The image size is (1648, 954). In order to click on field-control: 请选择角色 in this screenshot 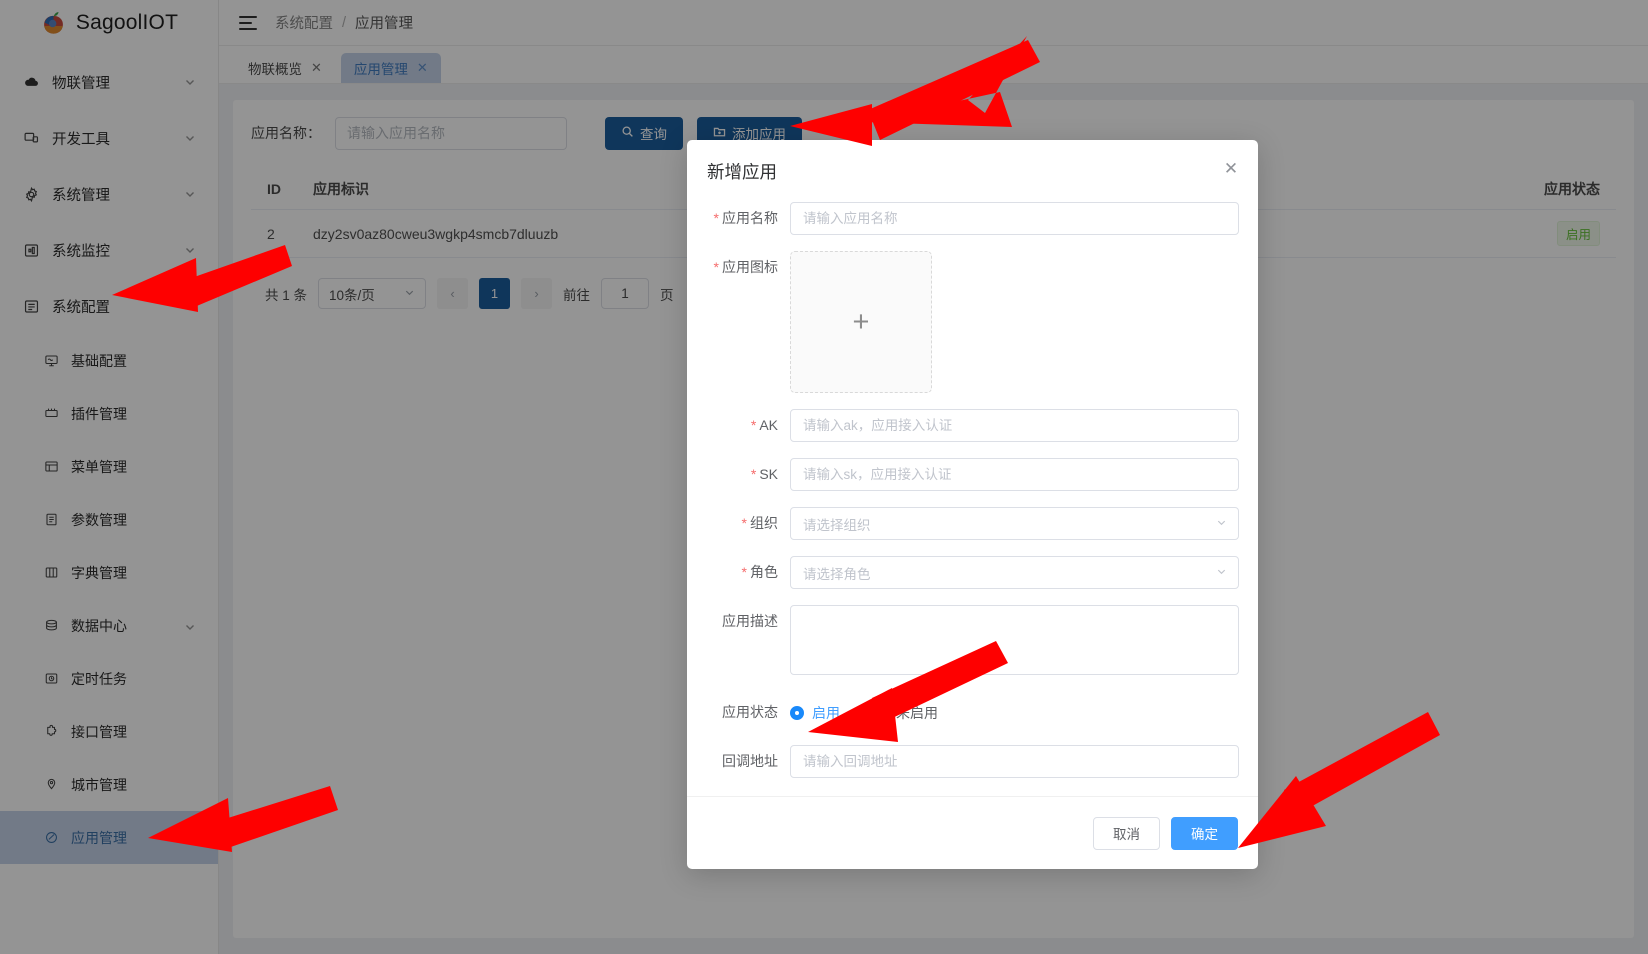, I will do `click(1014, 572)`.